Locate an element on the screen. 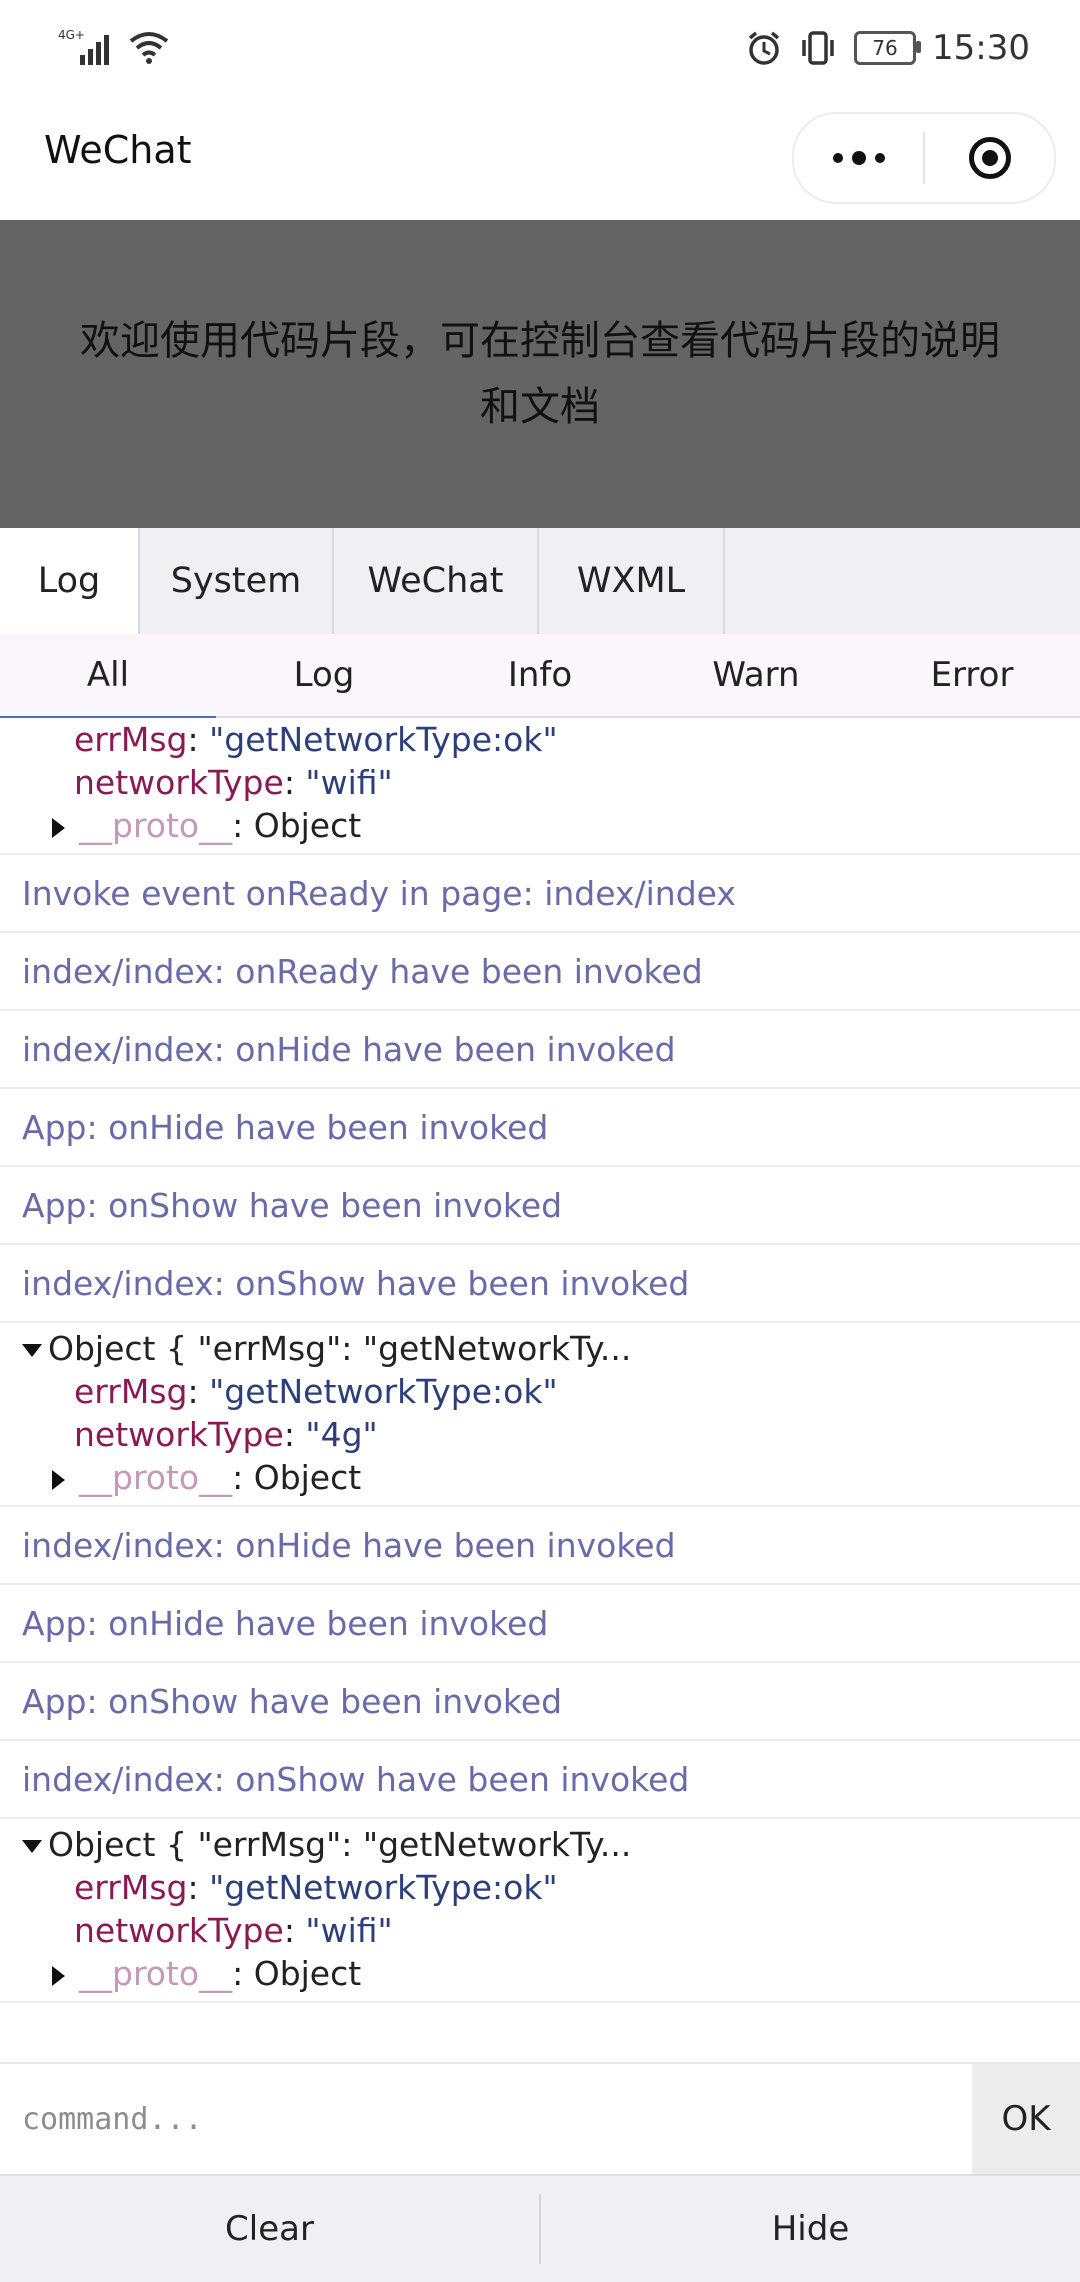  alarm-icon is located at coordinates (764, 48).